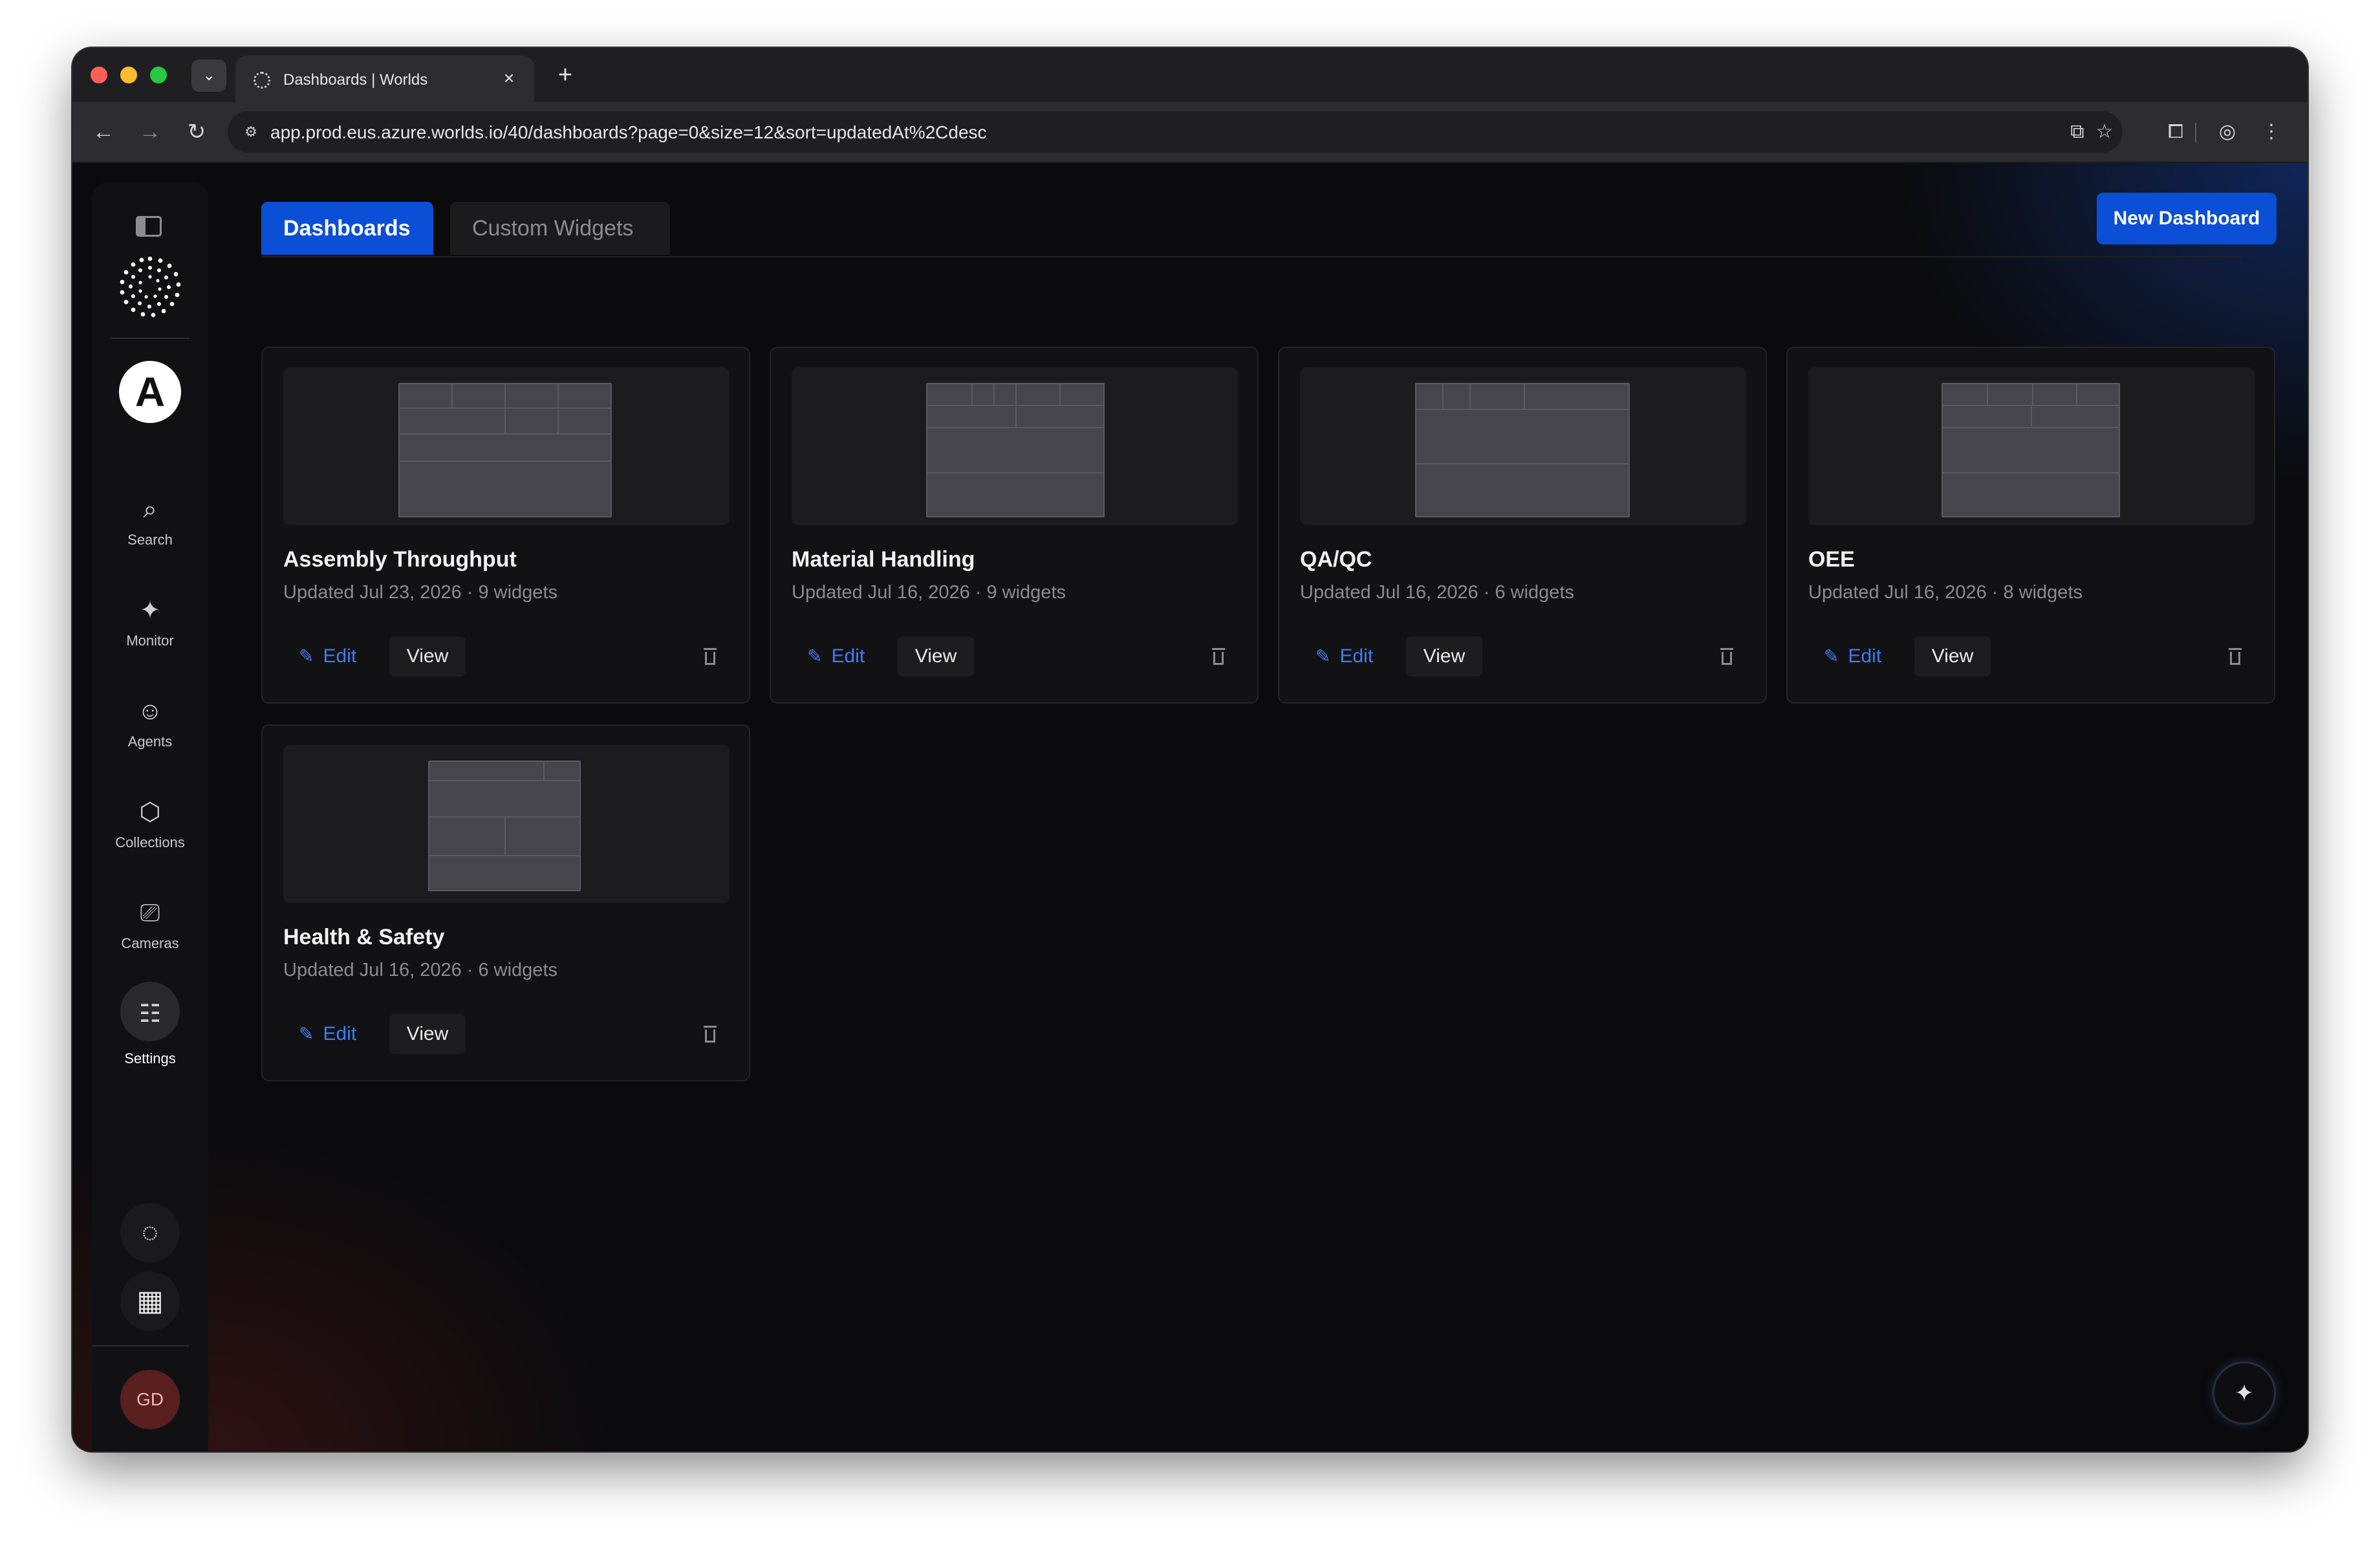 The image size is (2380, 1547). What do you see at coordinates (150, 1400) in the screenshot?
I see `user-avatar: GD` at bounding box center [150, 1400].